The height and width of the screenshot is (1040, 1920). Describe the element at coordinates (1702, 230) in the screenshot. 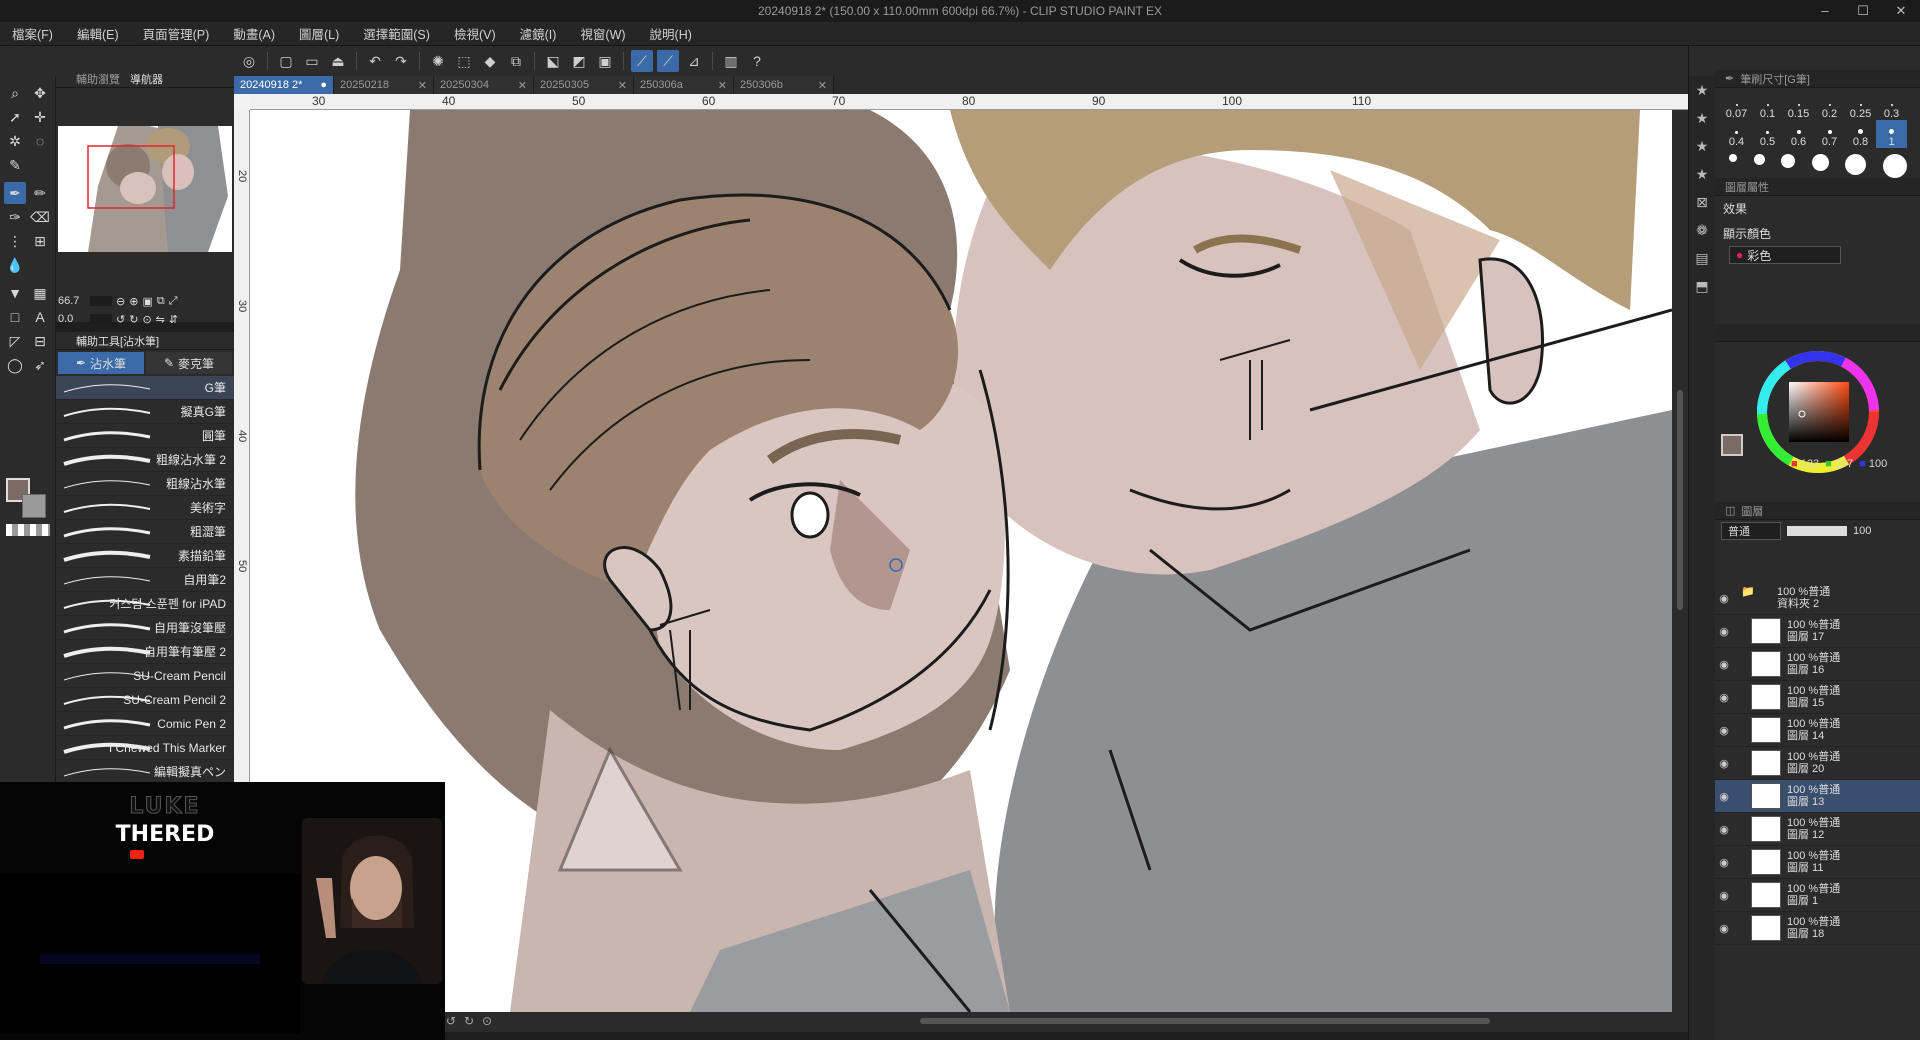

I see `color-set-icon: ❁` at that location.